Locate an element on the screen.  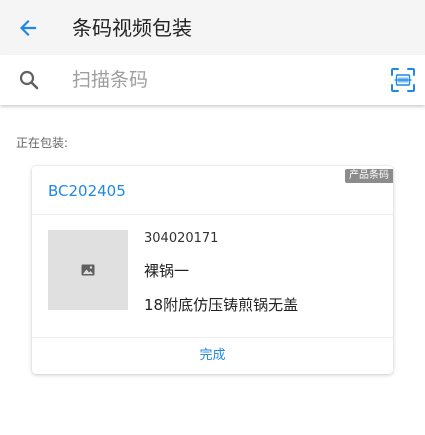
item-name: 裸锅一 is located at coordinates (167, 271).